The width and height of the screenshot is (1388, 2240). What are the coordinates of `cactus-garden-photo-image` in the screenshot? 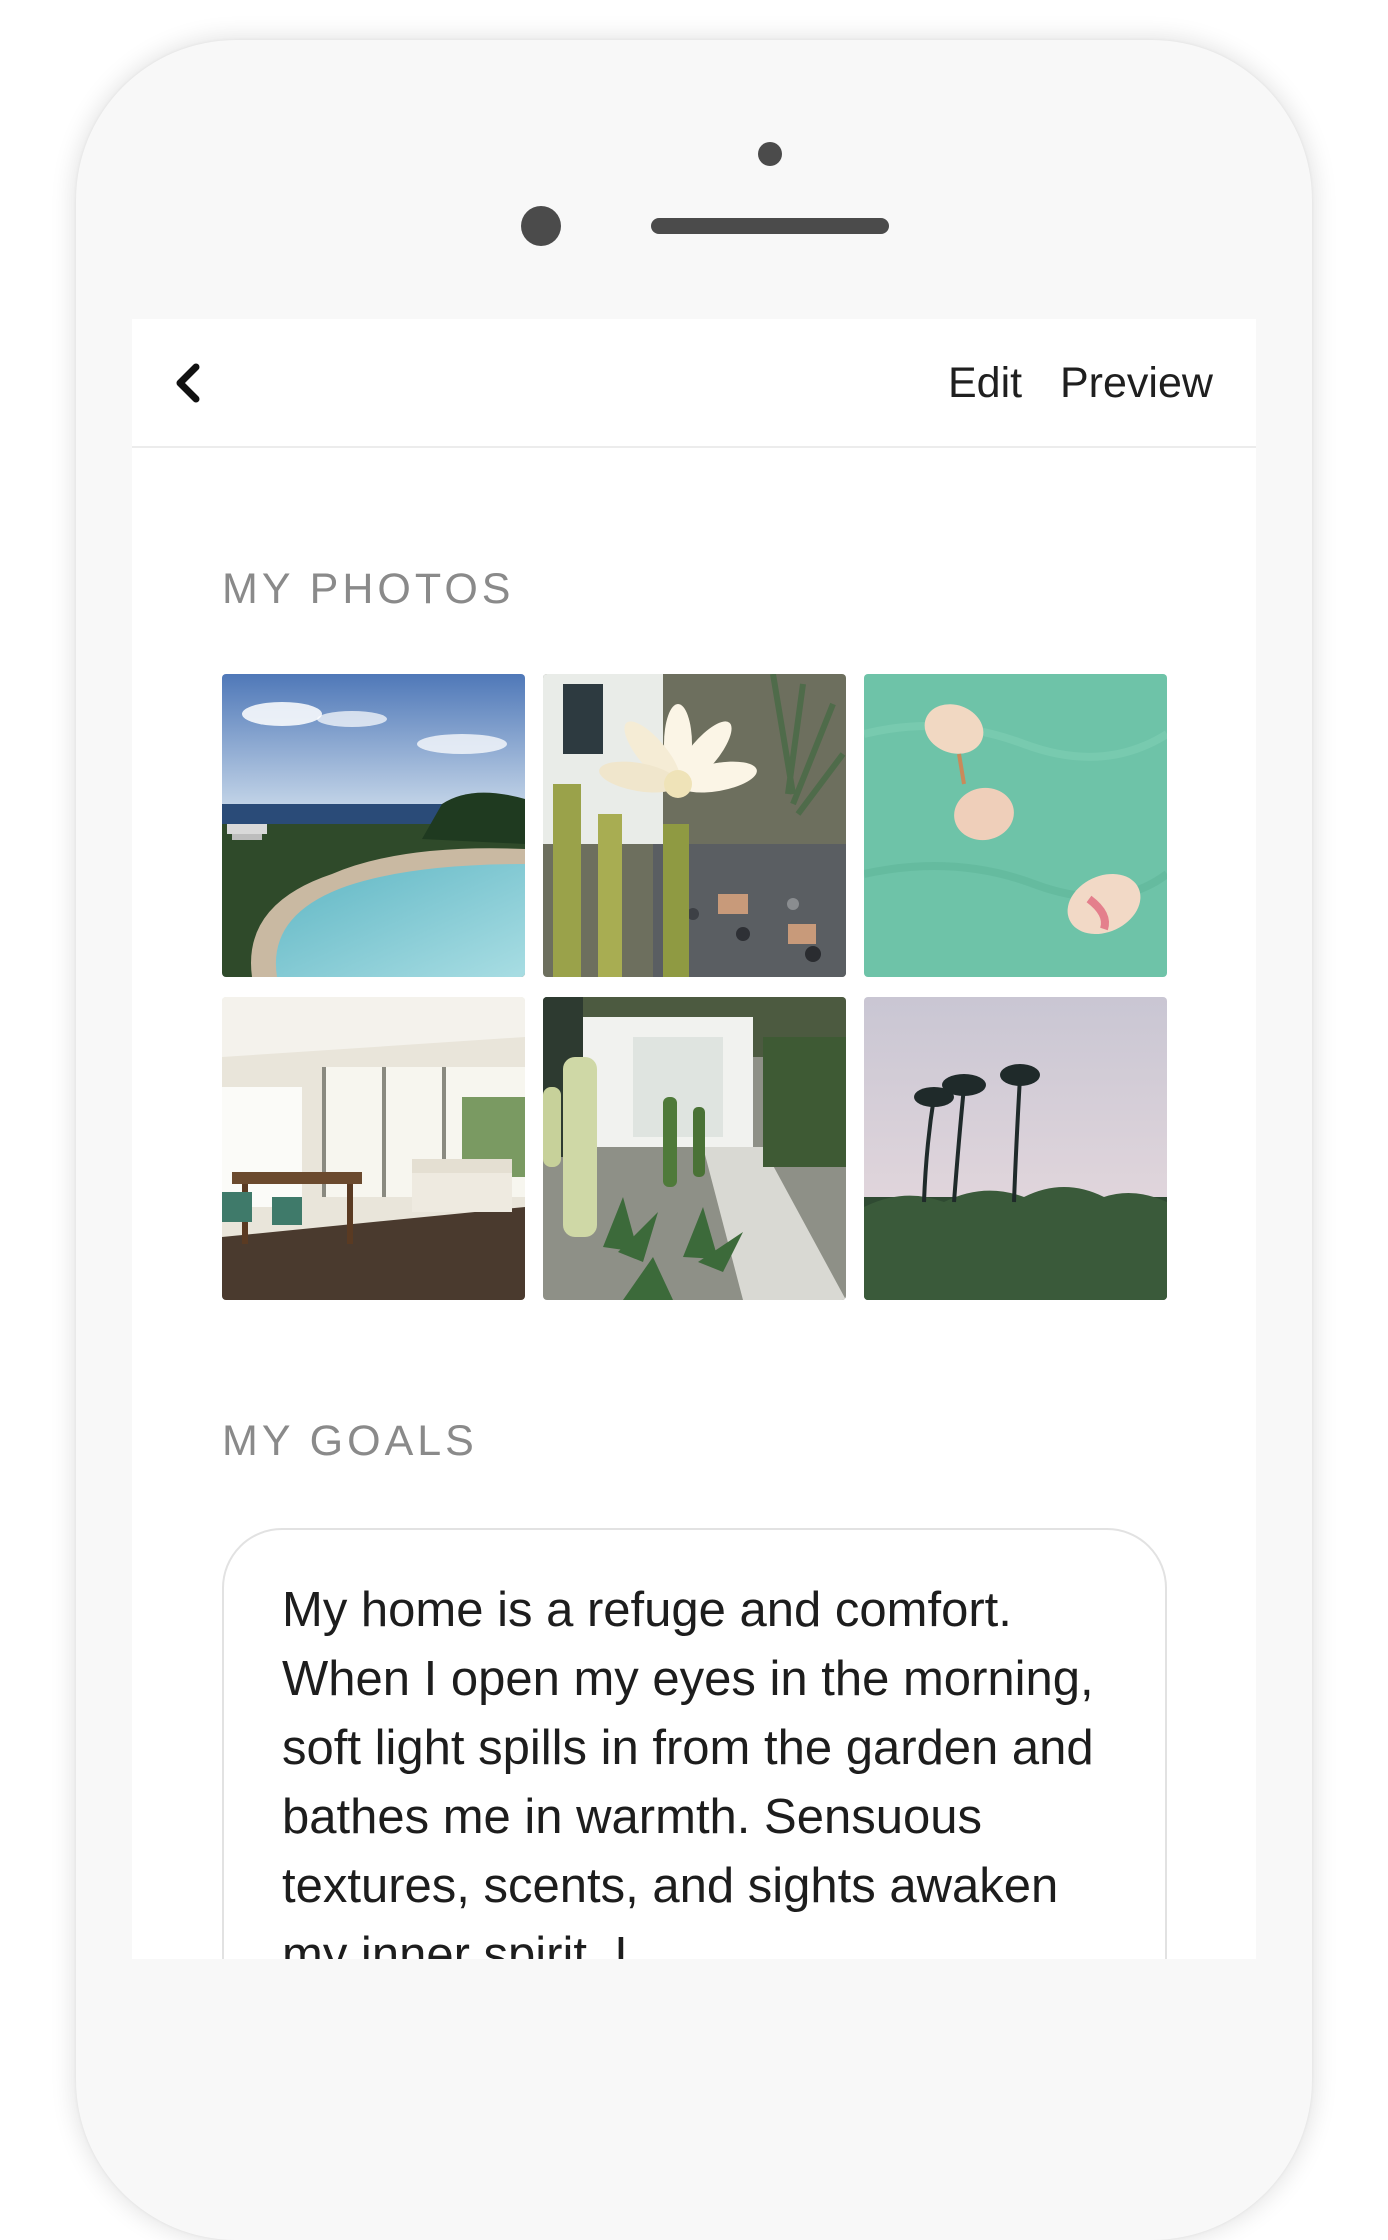 It's located at (694, 1148).